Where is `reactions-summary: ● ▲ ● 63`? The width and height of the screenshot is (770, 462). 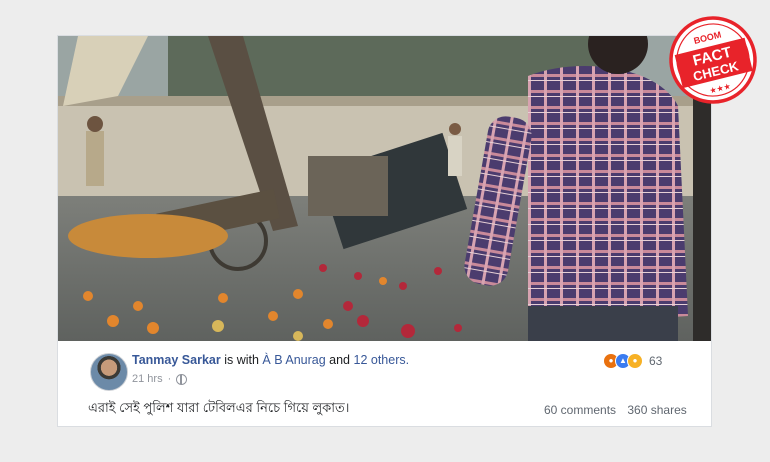
reactions-summary: ● ▲ ● 63 is located at coordinates (632, 361).